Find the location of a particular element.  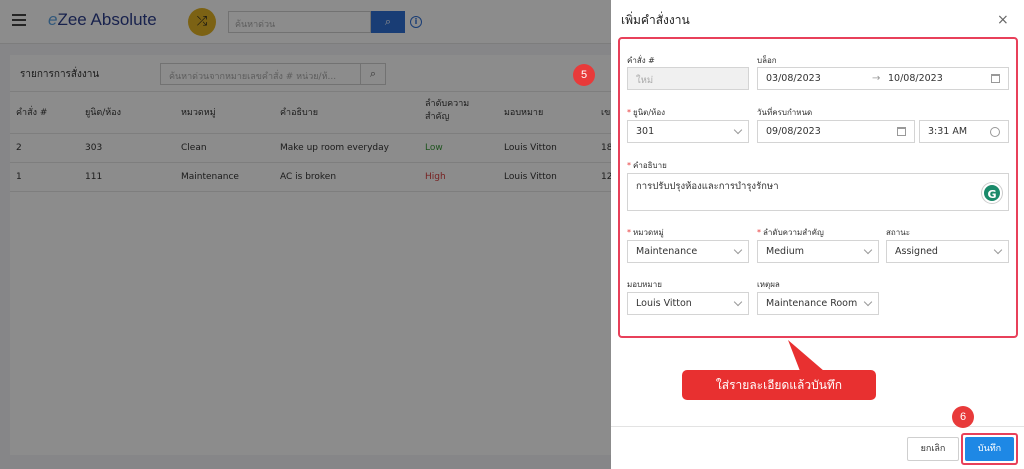

assignee-select: Louis Vitton is located at coordinates (688, 303).